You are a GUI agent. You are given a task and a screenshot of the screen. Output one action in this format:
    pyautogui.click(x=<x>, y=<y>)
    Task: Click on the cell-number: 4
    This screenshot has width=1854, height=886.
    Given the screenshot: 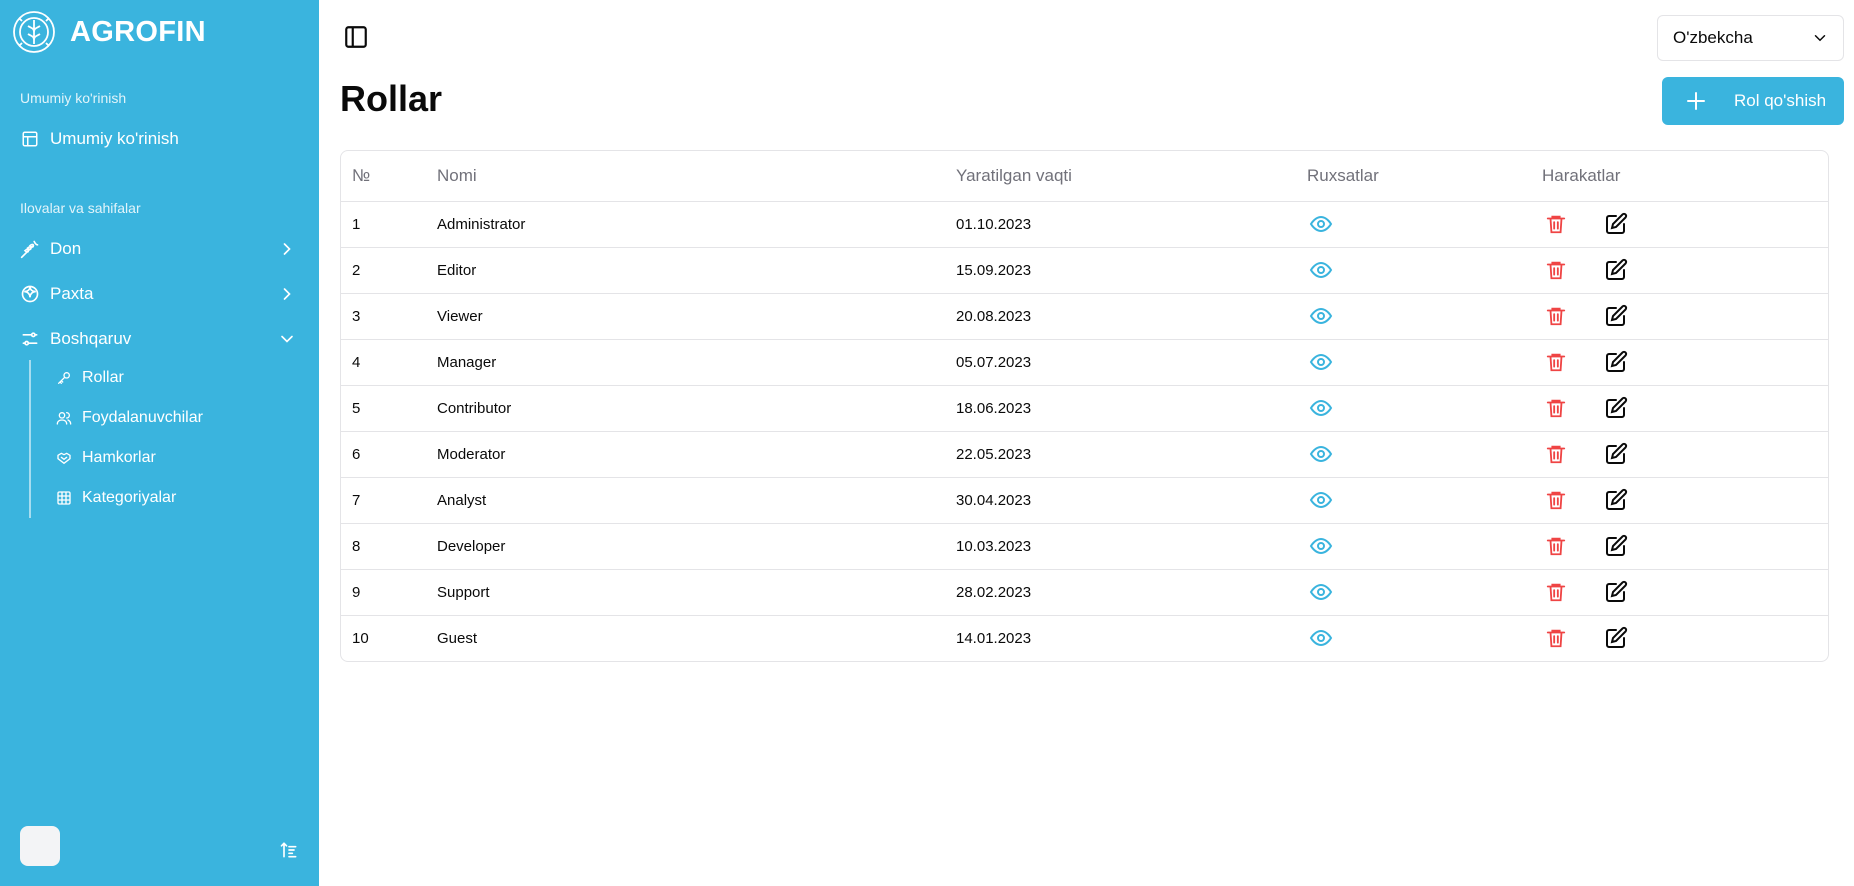 What is the action you would take?
    pyautogui.click(x=389, y=362)
    